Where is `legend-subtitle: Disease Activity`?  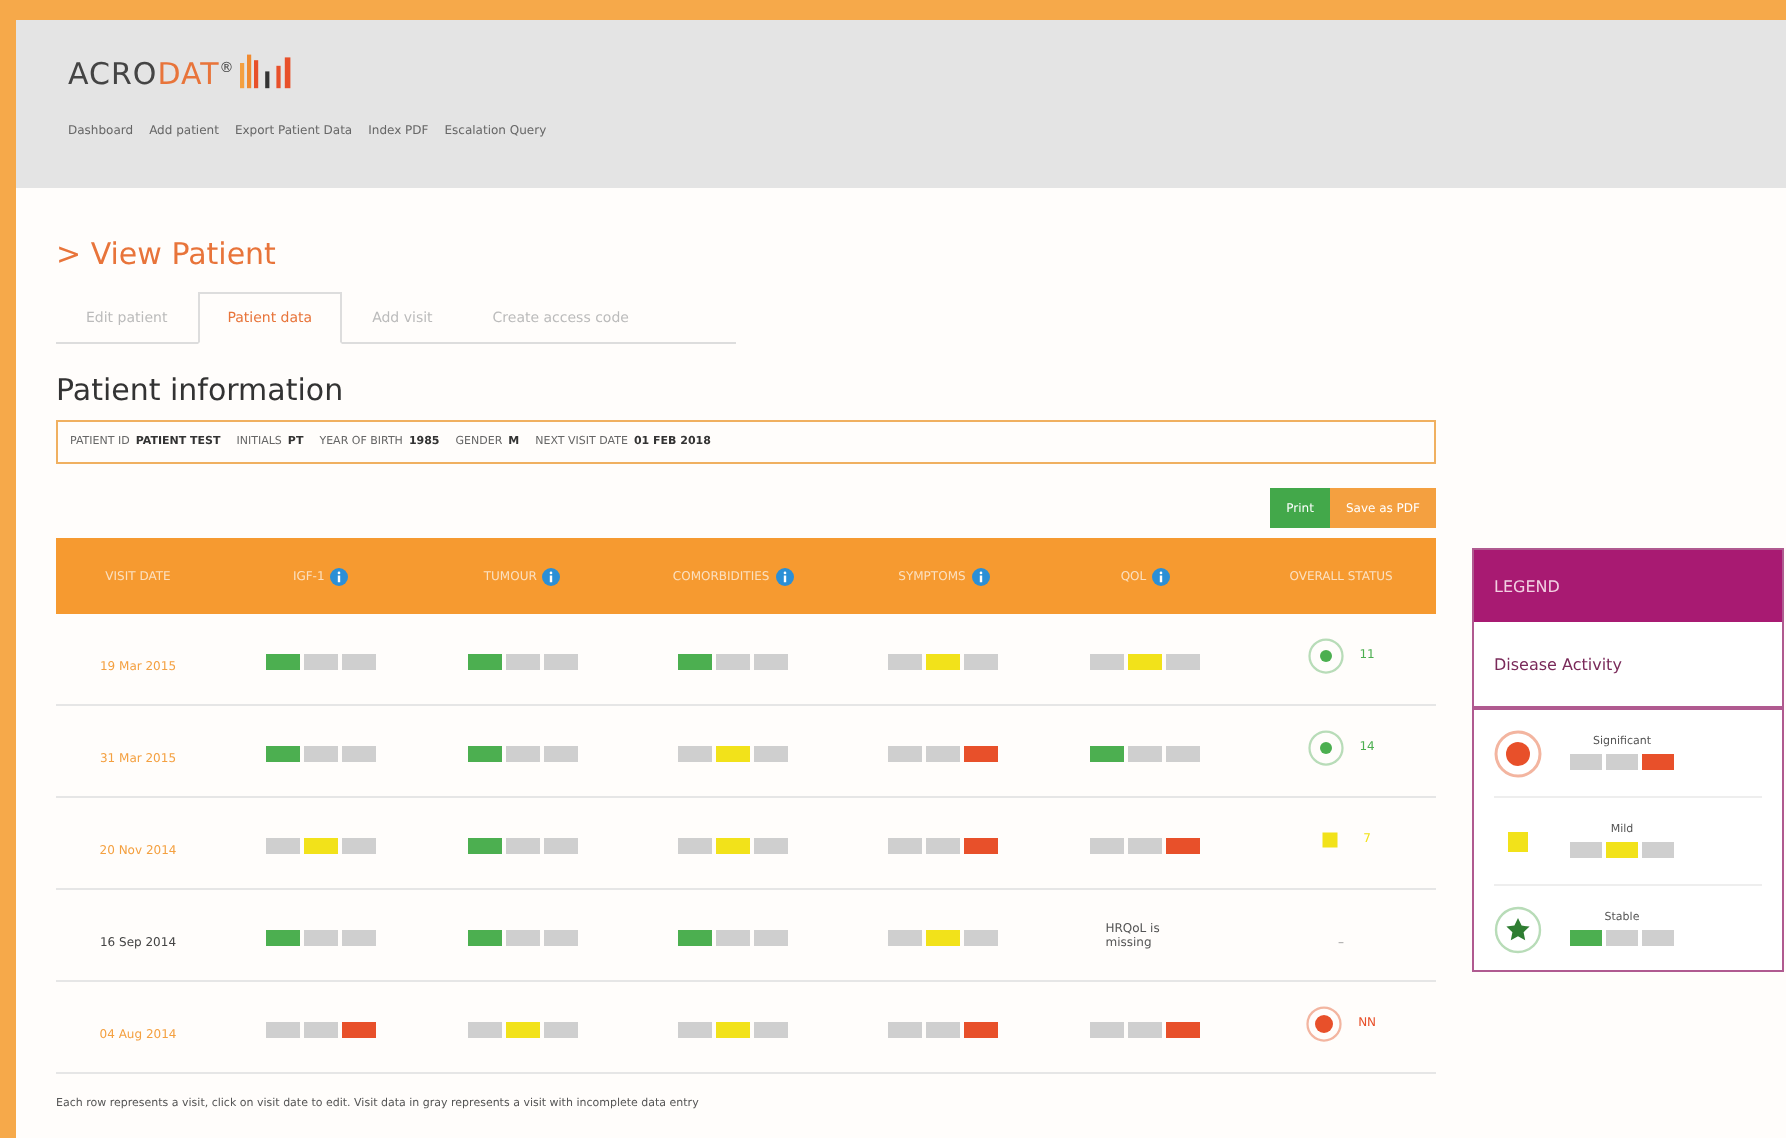
legend-subtitle: Disease Activity is located at coordinates (1628, 666).